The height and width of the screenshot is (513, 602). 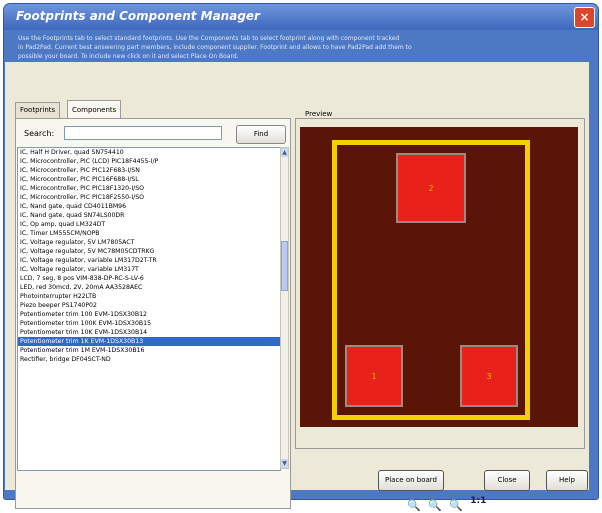 What do you see at coordinates (149, 188) in the screenshot?
I see `list-item: IC, Microcontroller, PIC PIC18F1320-I/SO` at bounding box center [149, 188].